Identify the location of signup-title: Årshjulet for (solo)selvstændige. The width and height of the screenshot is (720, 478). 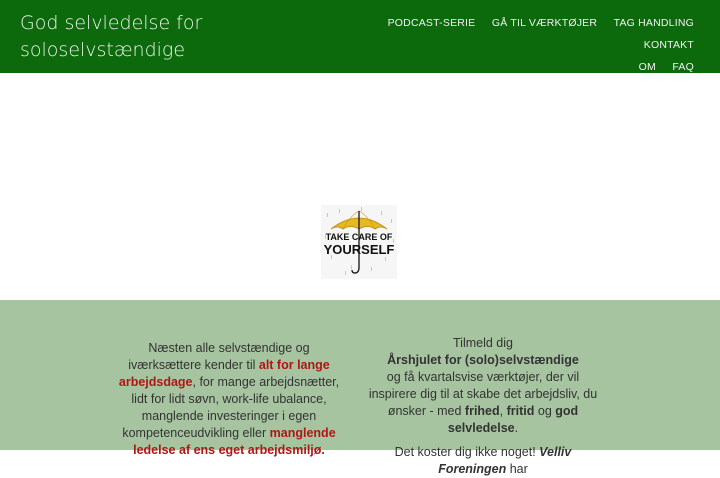
(483, 360).